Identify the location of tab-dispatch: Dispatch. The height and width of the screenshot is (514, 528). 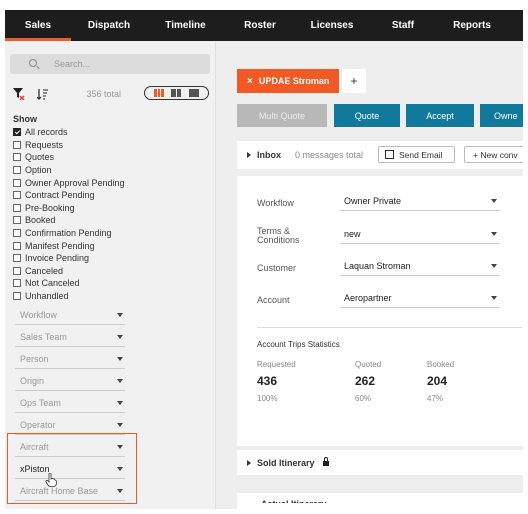
(109, 25).